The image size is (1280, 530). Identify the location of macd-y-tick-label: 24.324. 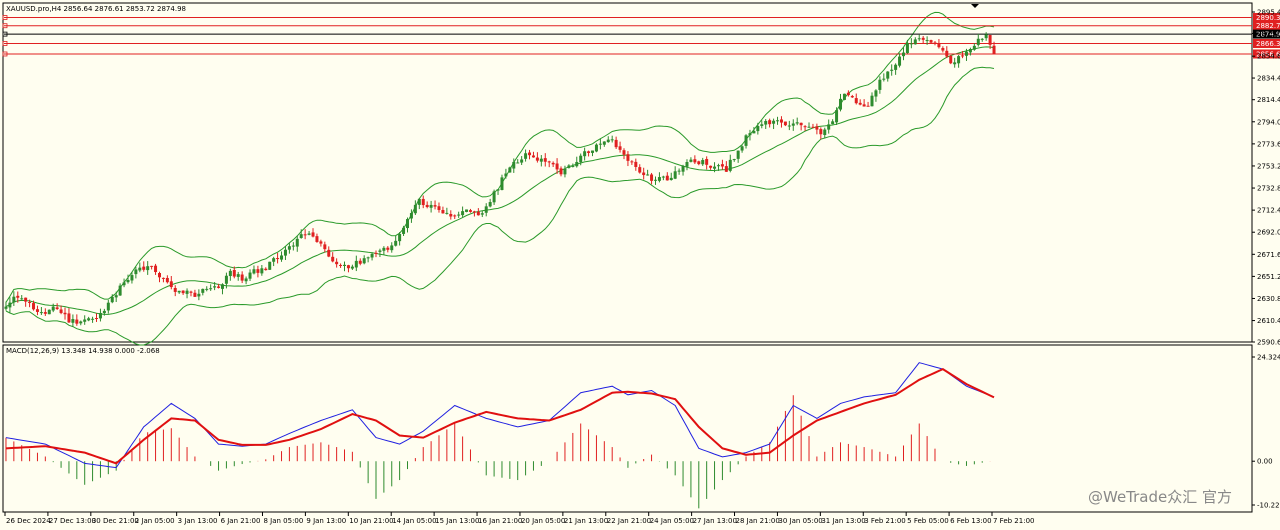
(1268, 358).